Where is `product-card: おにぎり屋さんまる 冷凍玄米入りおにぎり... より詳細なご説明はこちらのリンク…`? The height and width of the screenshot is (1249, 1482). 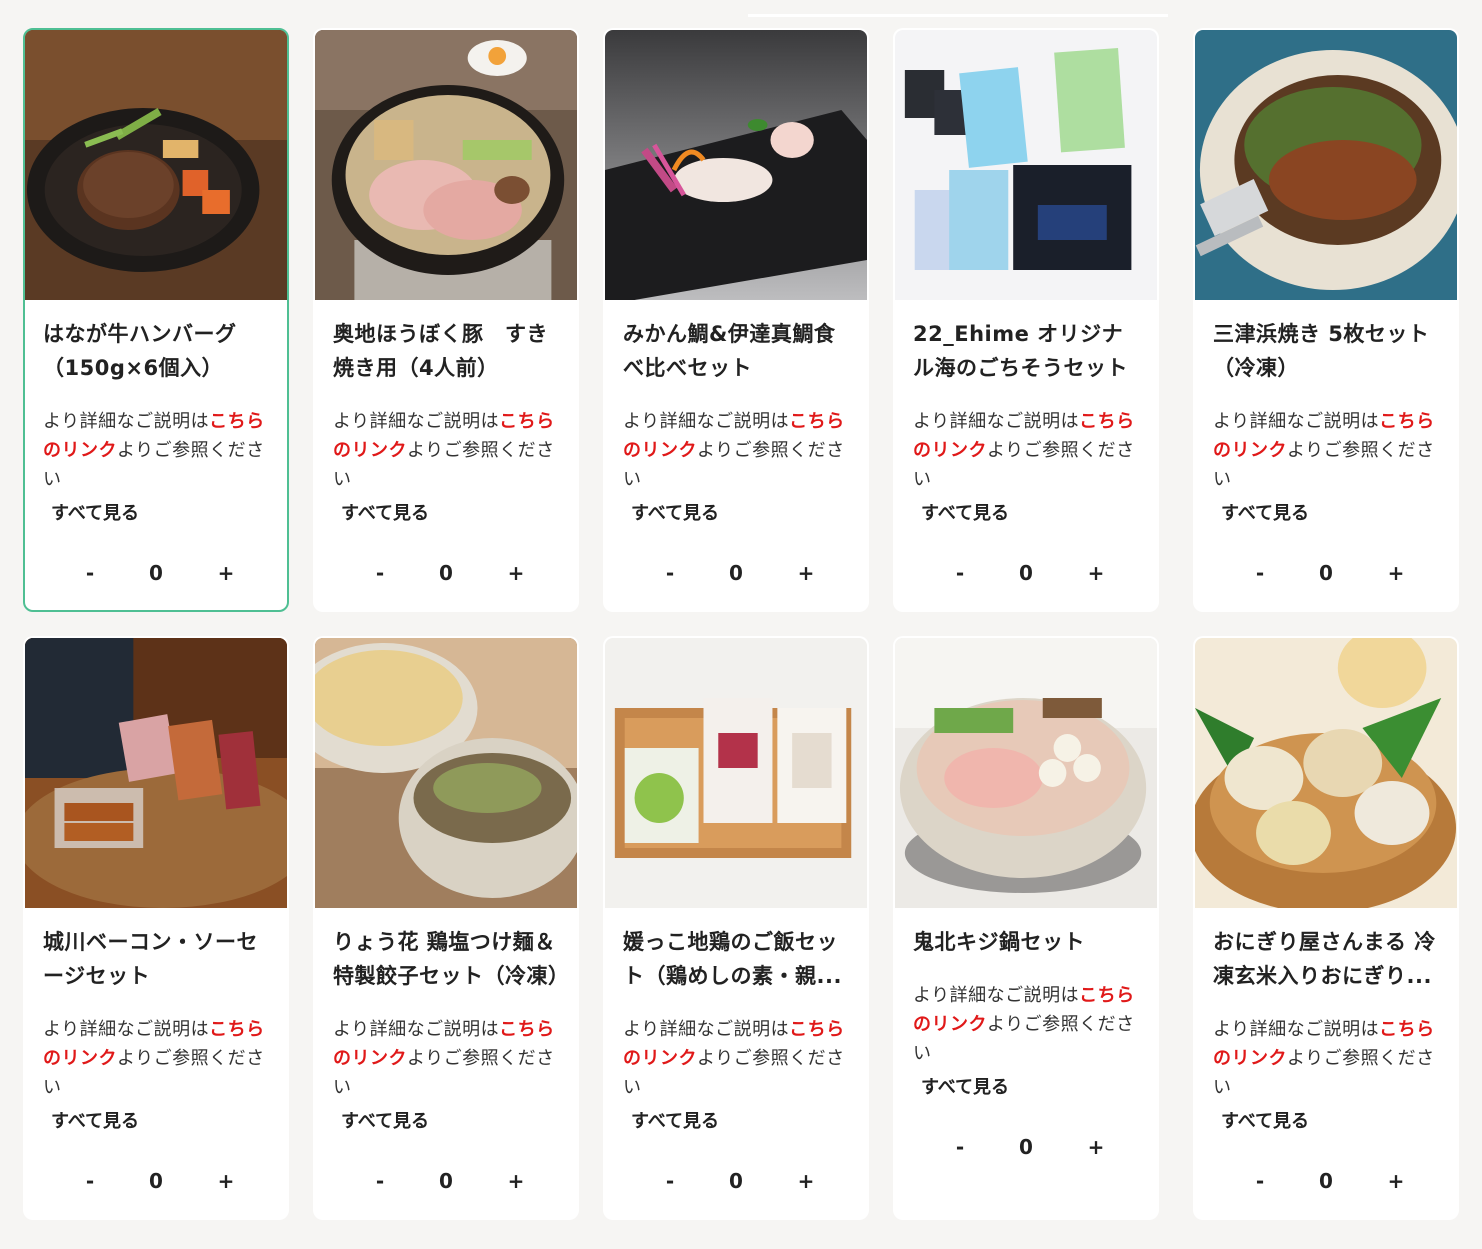 product-card: おにぎり屋さんまる 冷凍玄米入りおにぎり... より詳細なご説明はこちらのリンク… is located at coordinates (1326, 928).